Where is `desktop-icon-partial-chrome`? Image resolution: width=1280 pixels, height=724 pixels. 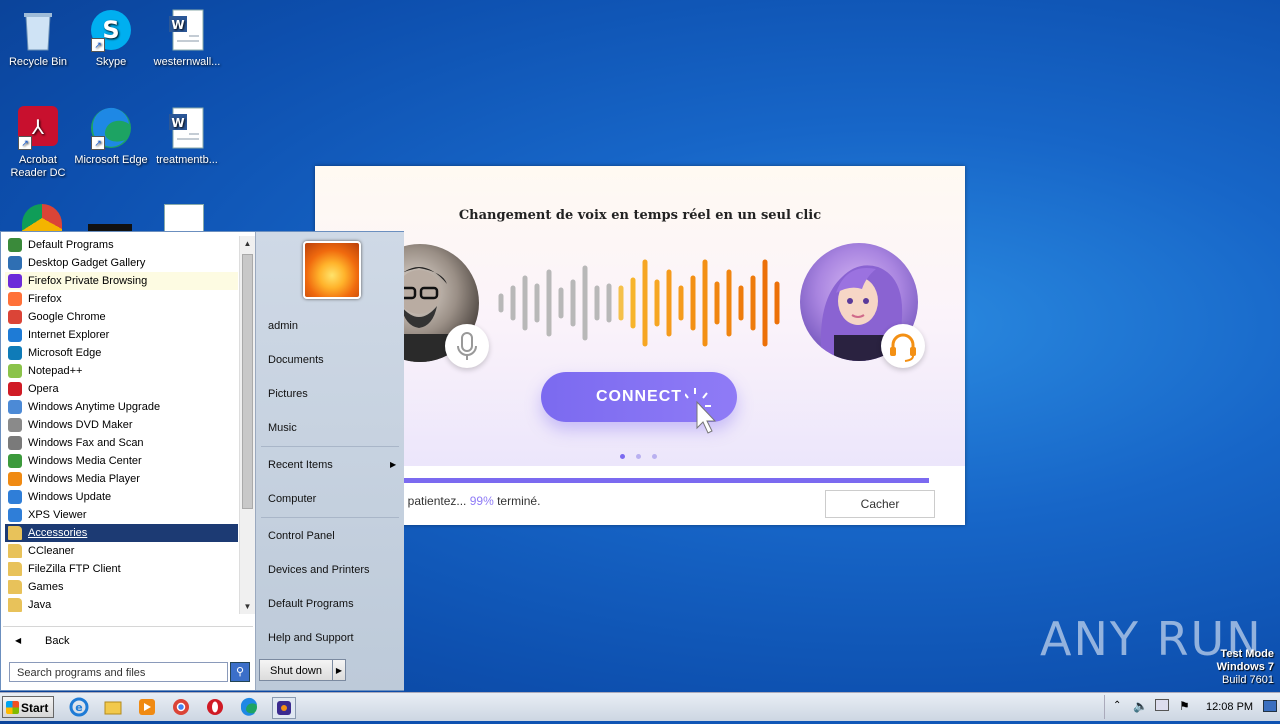
desktop-icon-partial-chrome is located at coordinates (42, 218).